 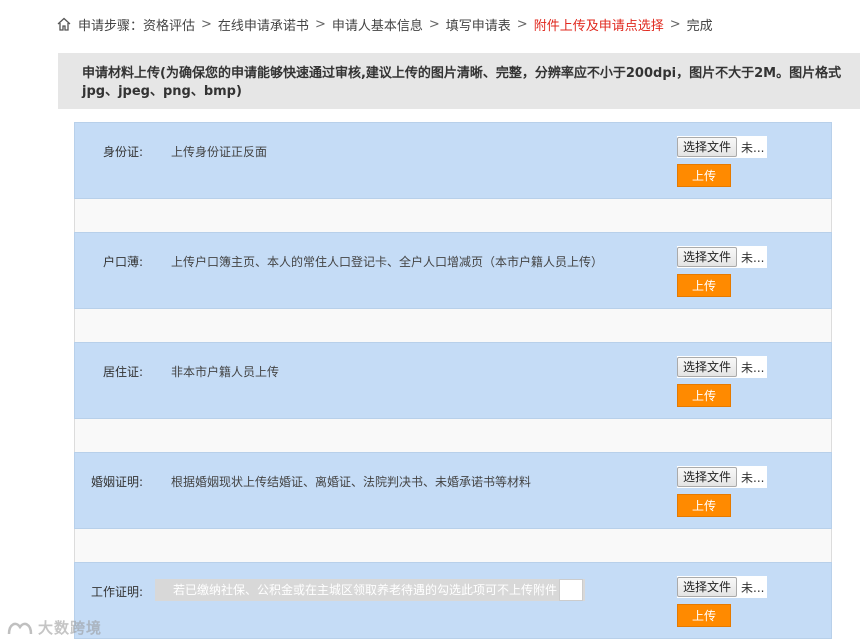 I want to click on upload-row-id-card: 身份证: 上传身份证正反面 选择文件 未... 上传, so click(x=453, y=160).